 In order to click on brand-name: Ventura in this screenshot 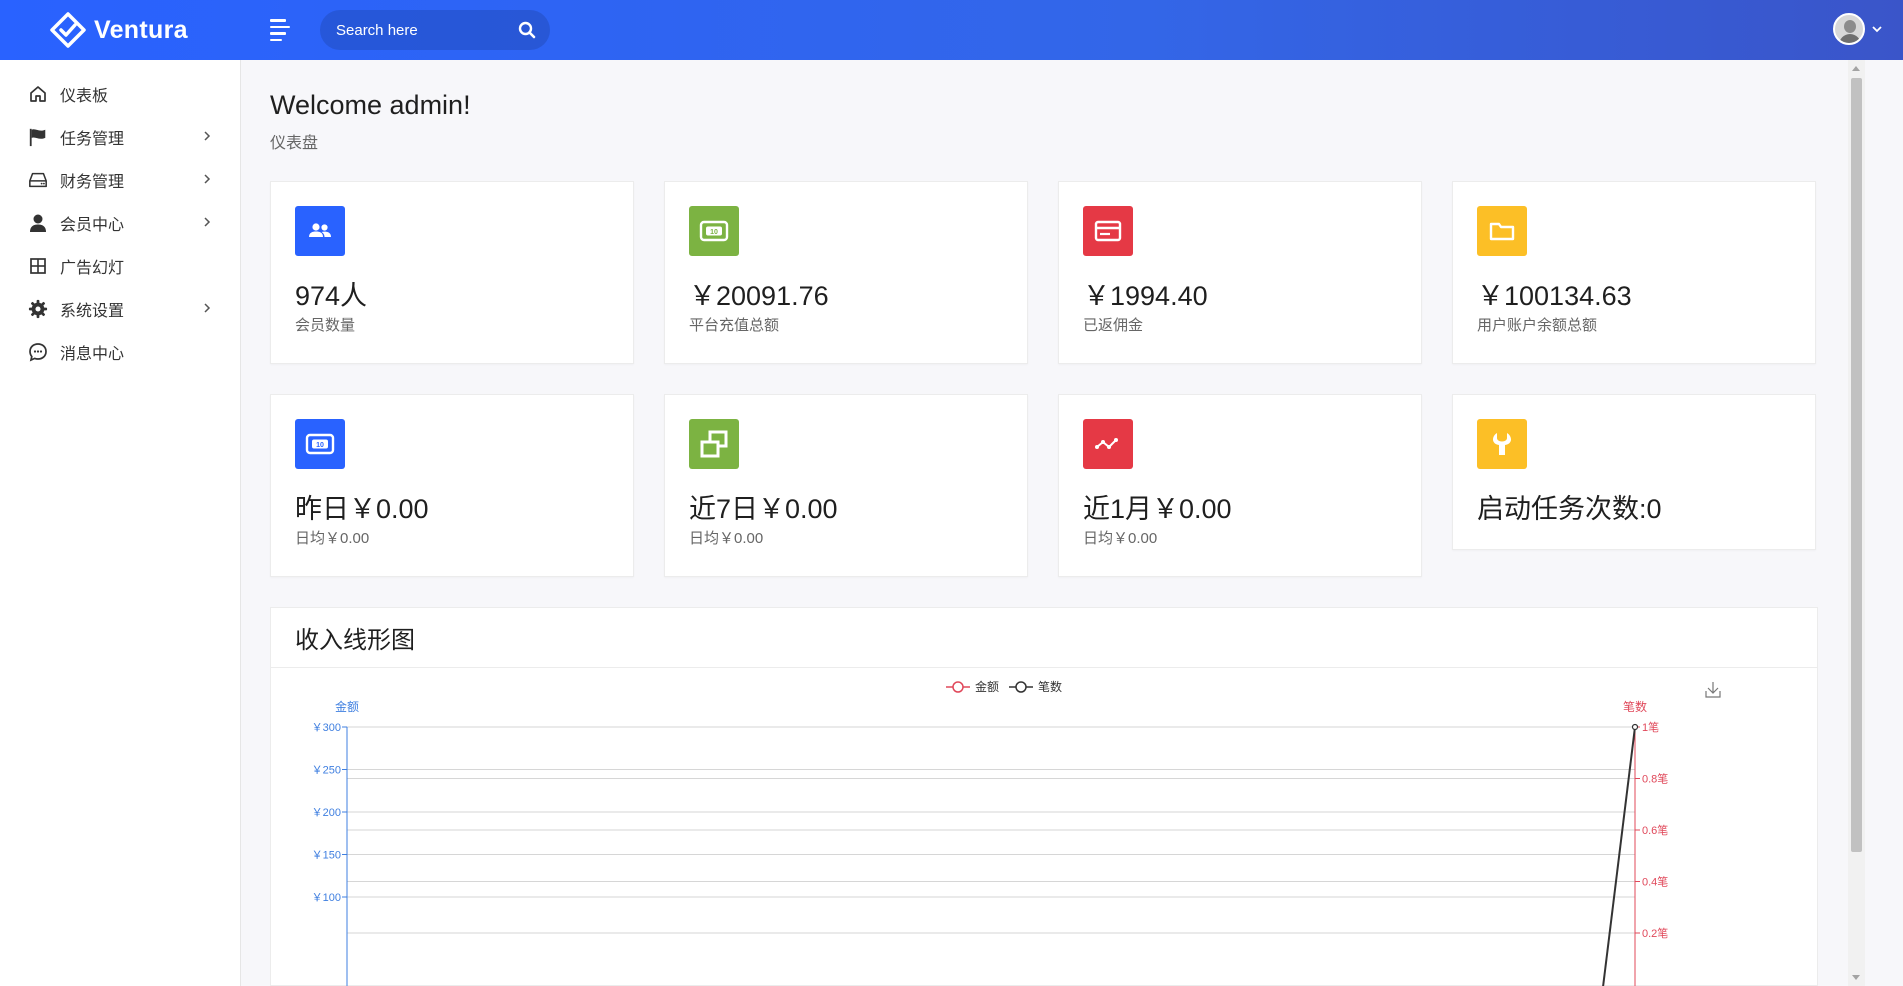, I will do `click(141, 29)`.